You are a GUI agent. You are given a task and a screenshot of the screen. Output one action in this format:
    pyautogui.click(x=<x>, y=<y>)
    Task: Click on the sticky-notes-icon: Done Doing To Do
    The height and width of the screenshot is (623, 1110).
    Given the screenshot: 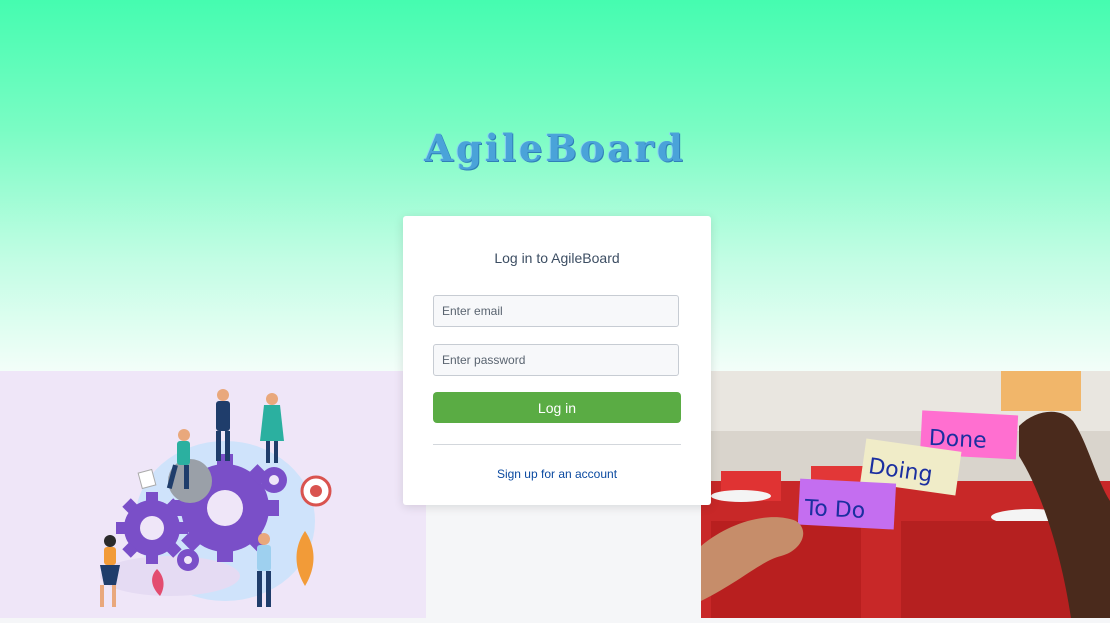 What is the action you would take?
    pyautogui.click(x=905, y=494)
    